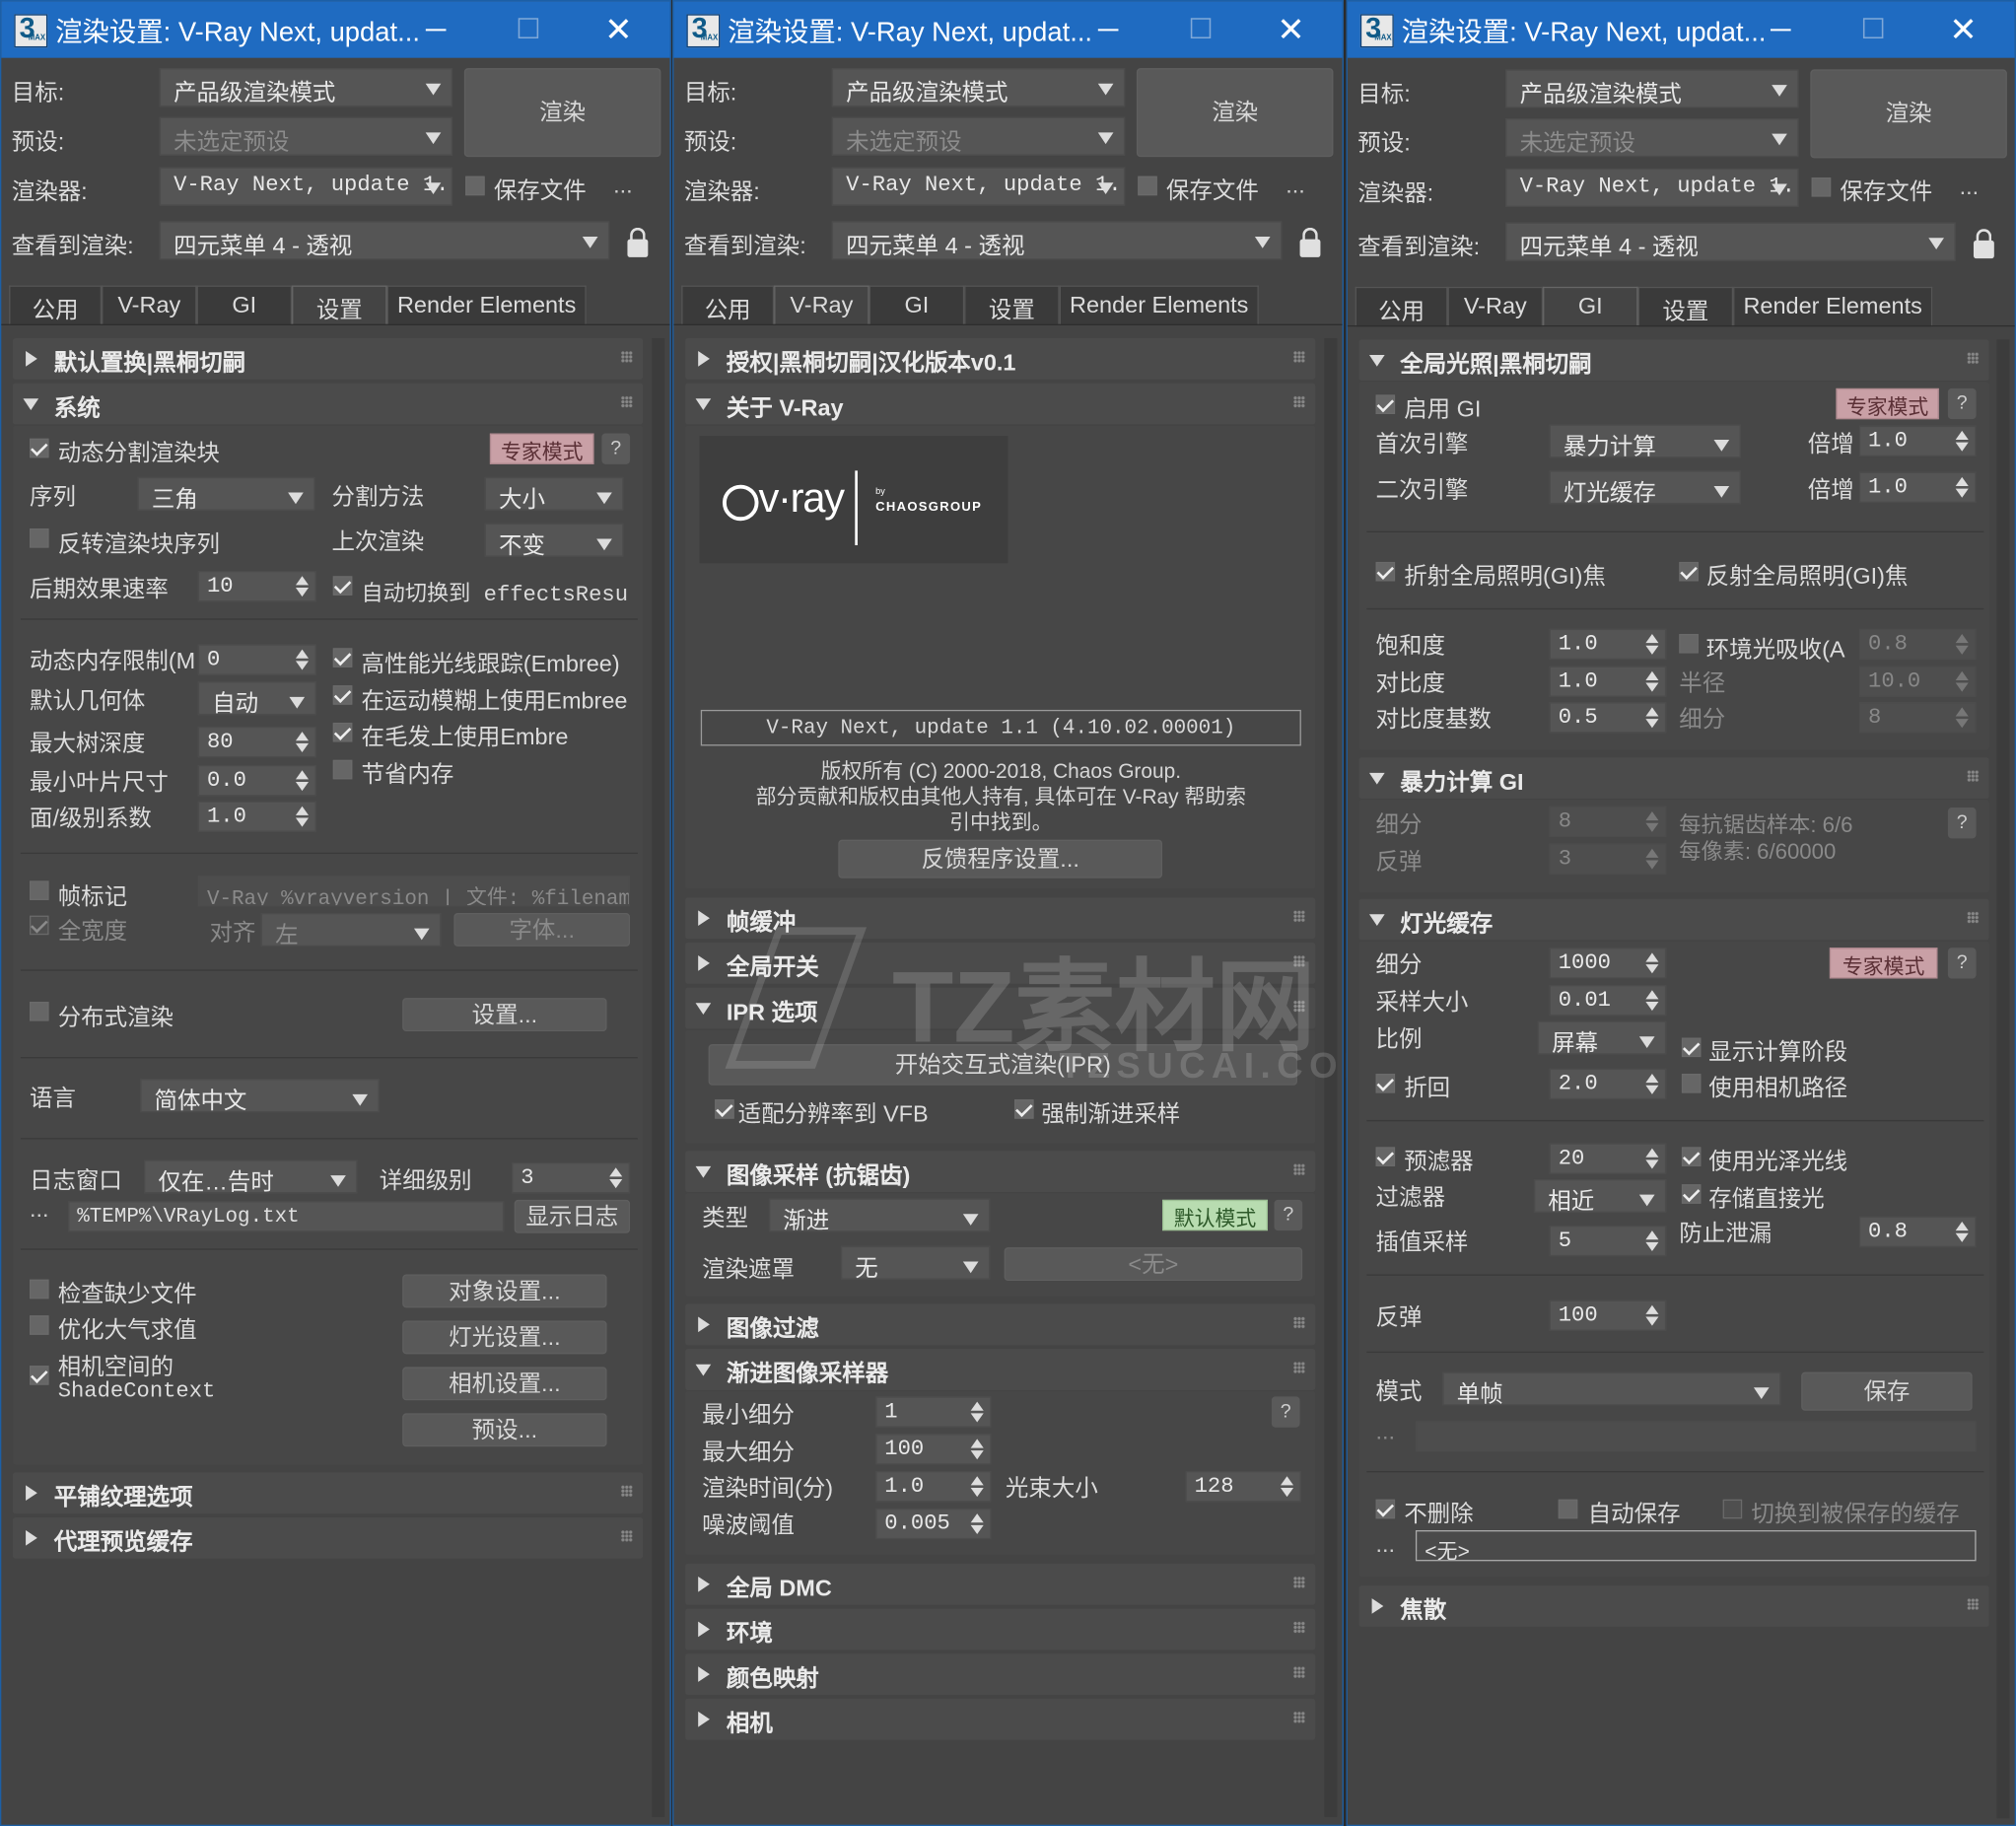 This screenshot has width=2016, height=1826. What do you see at coordinates (256, 781) in the screenshot?
I see `min-leaf-size-spinner: 0.0` at bounding box center [256, 781].